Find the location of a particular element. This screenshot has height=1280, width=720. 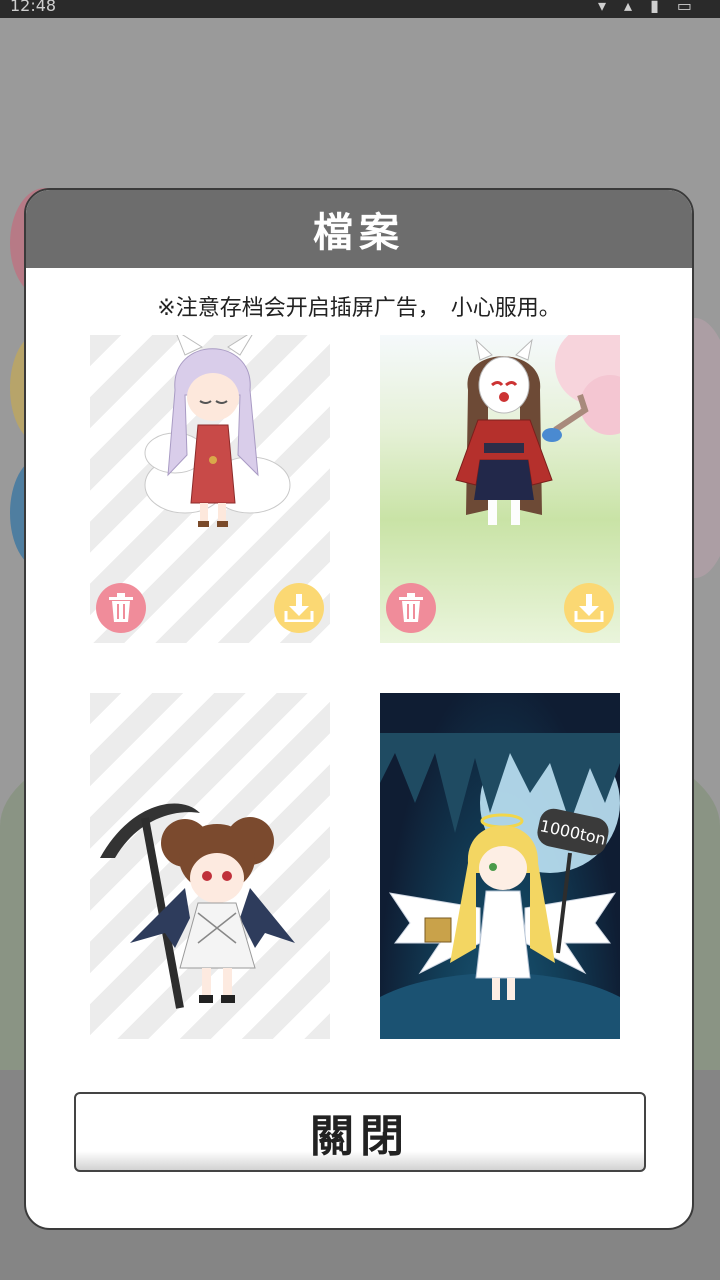

close-button: 關閉 is located at coordinates (360, 1132).